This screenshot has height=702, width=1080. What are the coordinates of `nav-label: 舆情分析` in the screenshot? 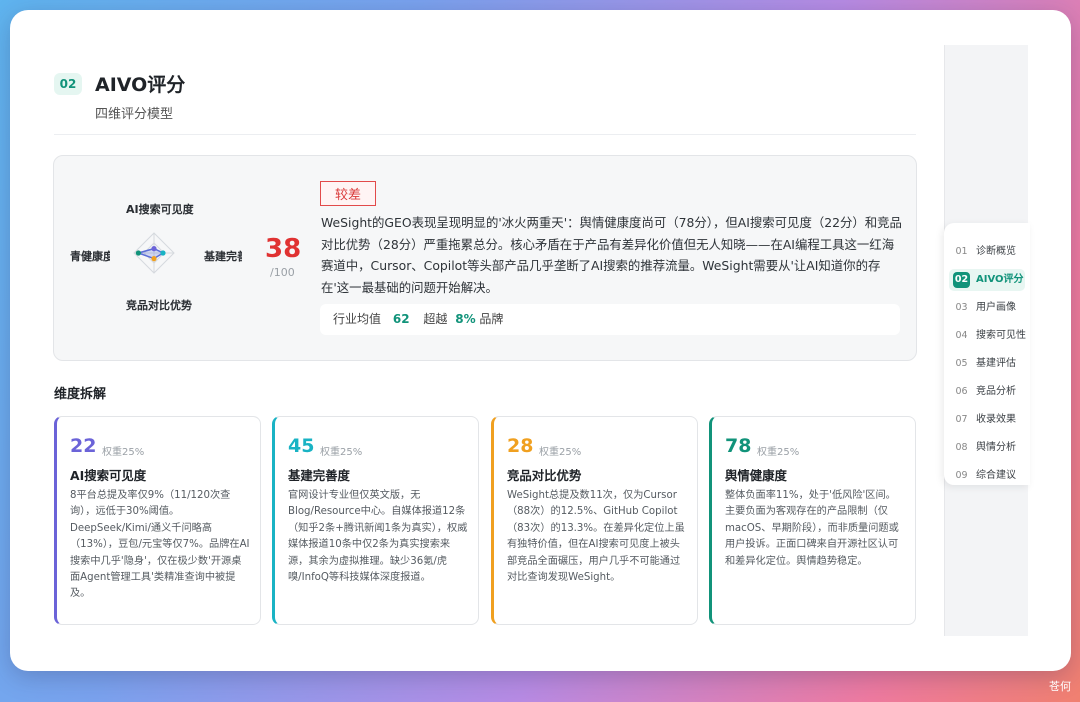 It's located at (996, 447).